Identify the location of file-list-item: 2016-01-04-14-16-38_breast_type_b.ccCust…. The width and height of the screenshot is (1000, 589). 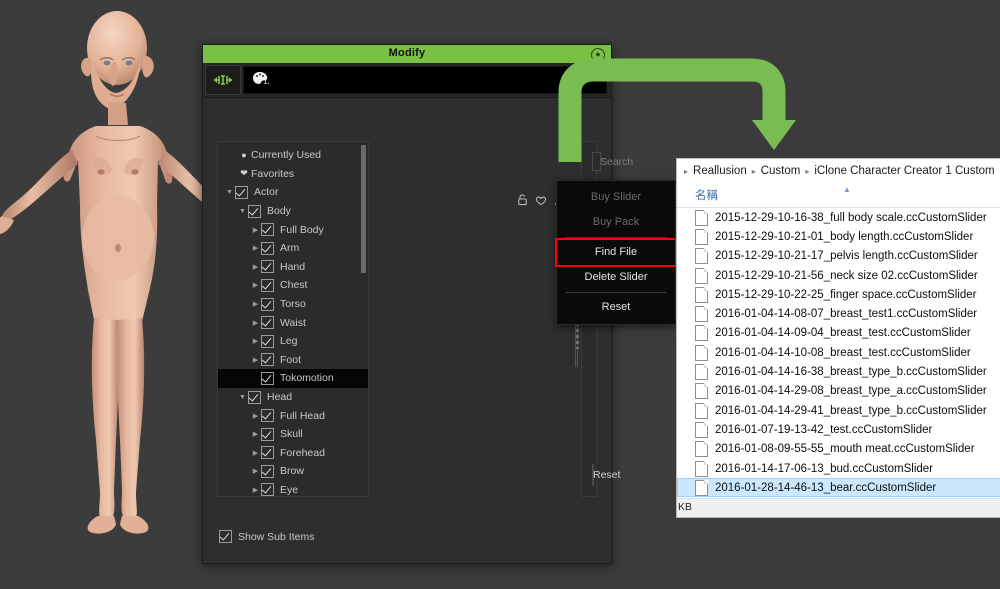
(838, 371).